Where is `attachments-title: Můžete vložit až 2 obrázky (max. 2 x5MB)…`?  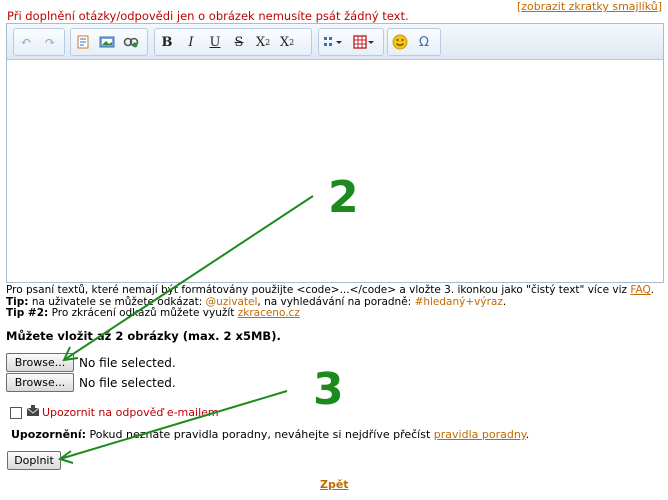 attachments-title: Můžete vložit až 2 obrázky (max. 2 x5MB)… is located at coordinates (143, 336).